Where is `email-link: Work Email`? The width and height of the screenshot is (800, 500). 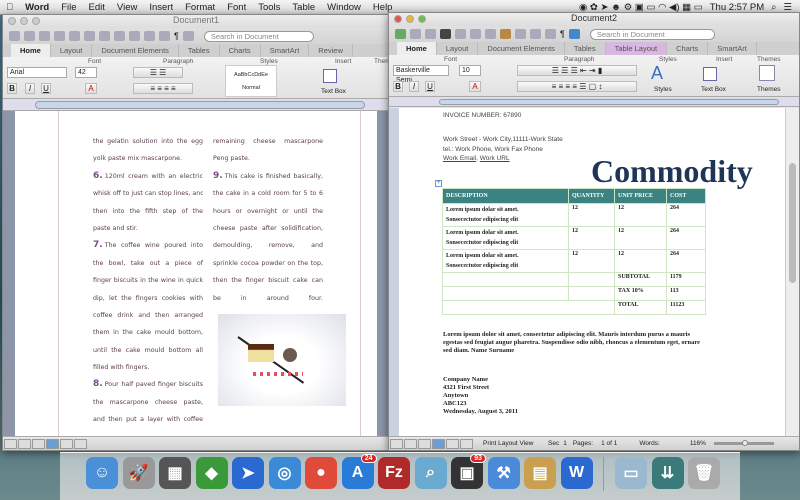 email-link: Work Email is located at coordinates (459, 158).